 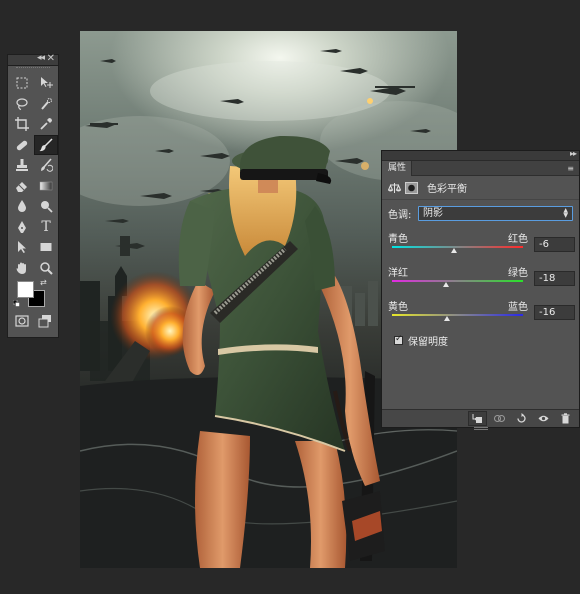 What do you see at coordinates (521, 418) in the screenshot?
I see `reset-icon` at bounding box center [521, 418].